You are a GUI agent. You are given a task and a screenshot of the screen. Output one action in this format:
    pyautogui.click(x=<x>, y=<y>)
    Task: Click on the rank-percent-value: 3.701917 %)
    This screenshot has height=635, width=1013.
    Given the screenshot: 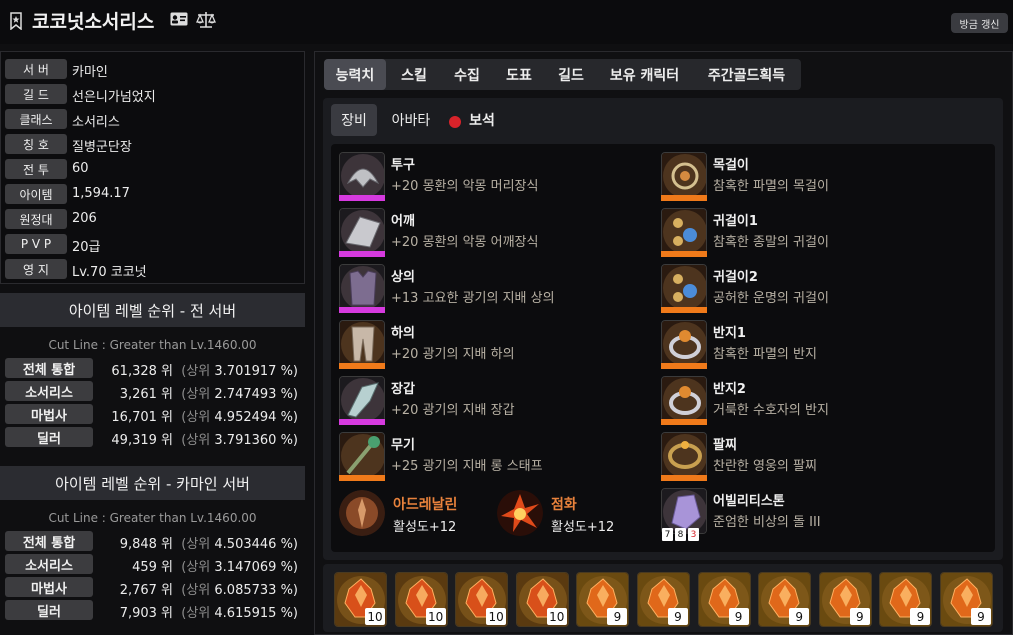 What is the action you would take?
    pyautogui.click(x=256, y=371)
    